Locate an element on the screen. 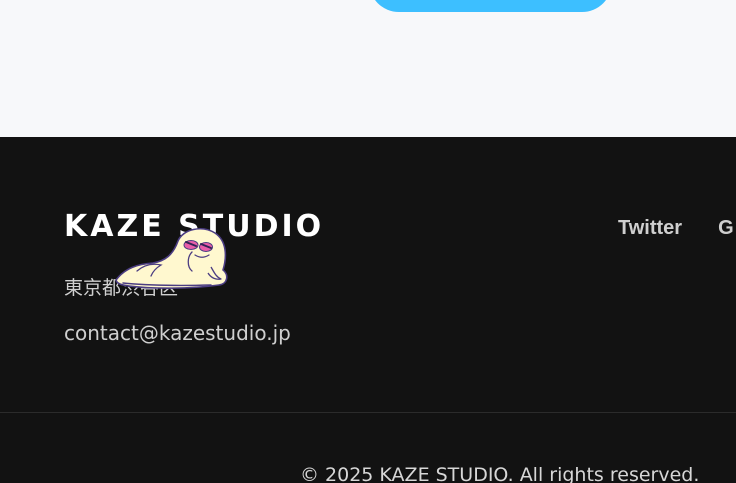 This screenshot has width=736, height=483. footer-link-g: G is located at coordinates (726, 228).